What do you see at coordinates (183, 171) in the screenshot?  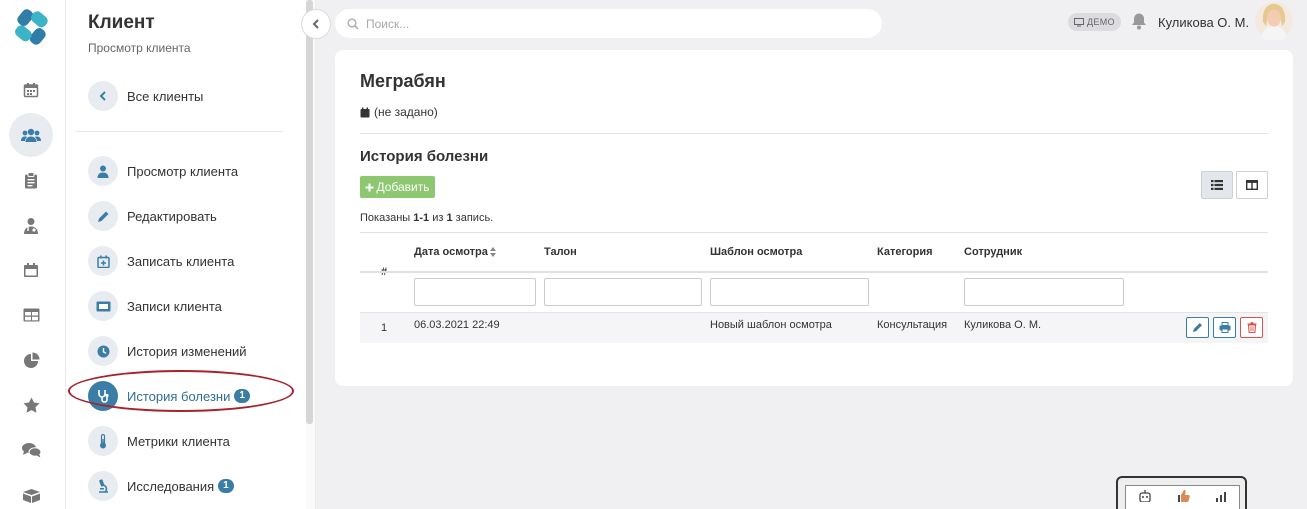 I see `sidebar-item-label: Просмотр клиента` at bounding box center [183, 171].